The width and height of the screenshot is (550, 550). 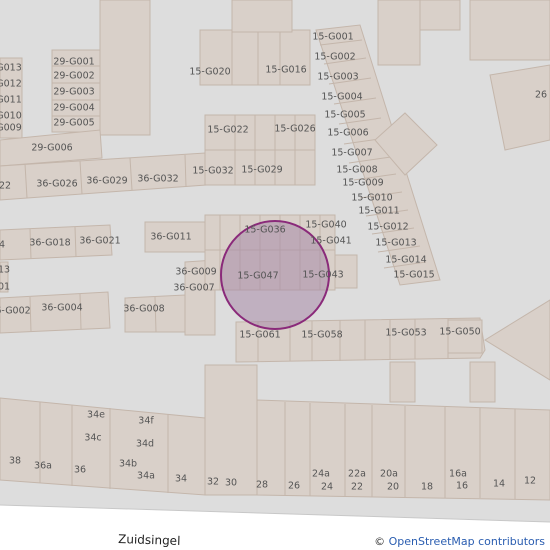 I want to click on map-label: 36-G018, so click(x=49, y=243).